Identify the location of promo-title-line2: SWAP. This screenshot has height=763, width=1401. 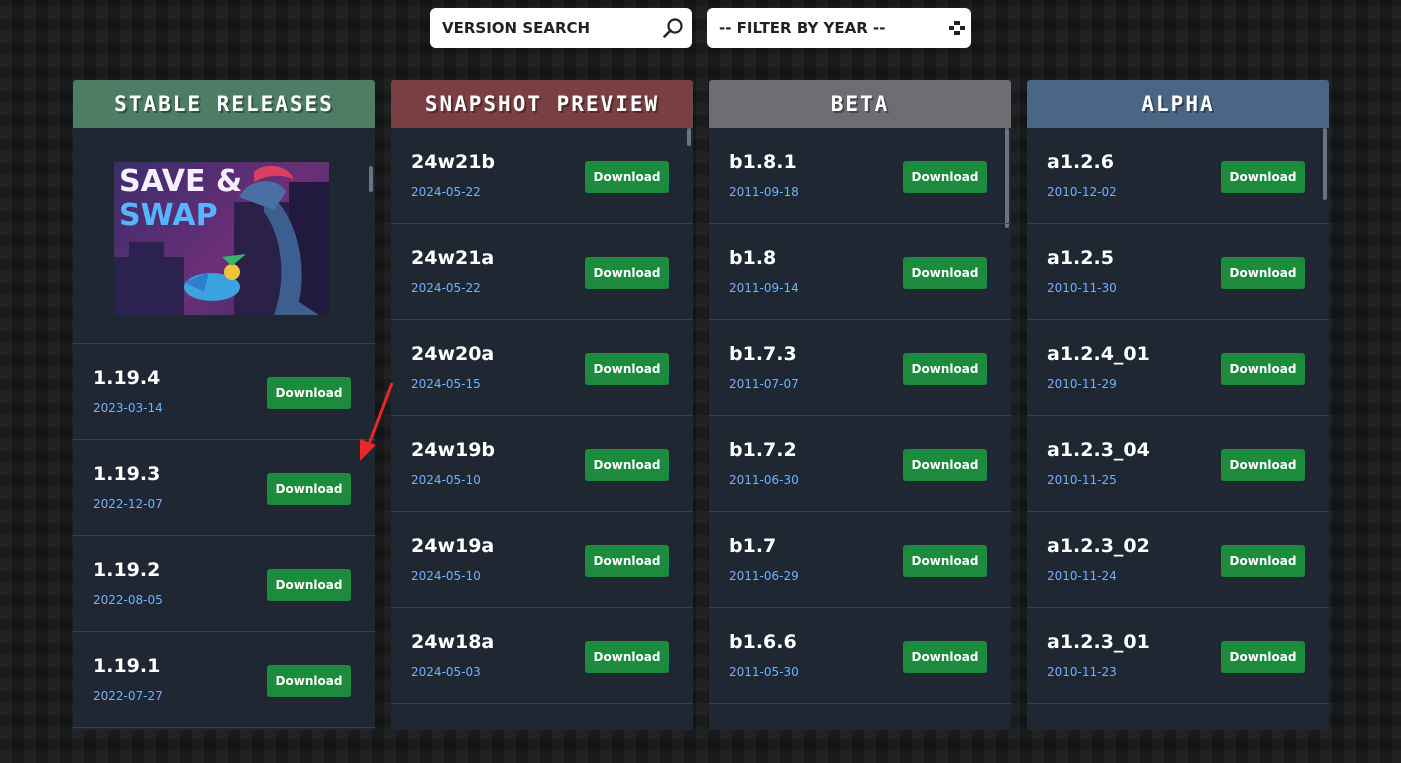
(168, 215).